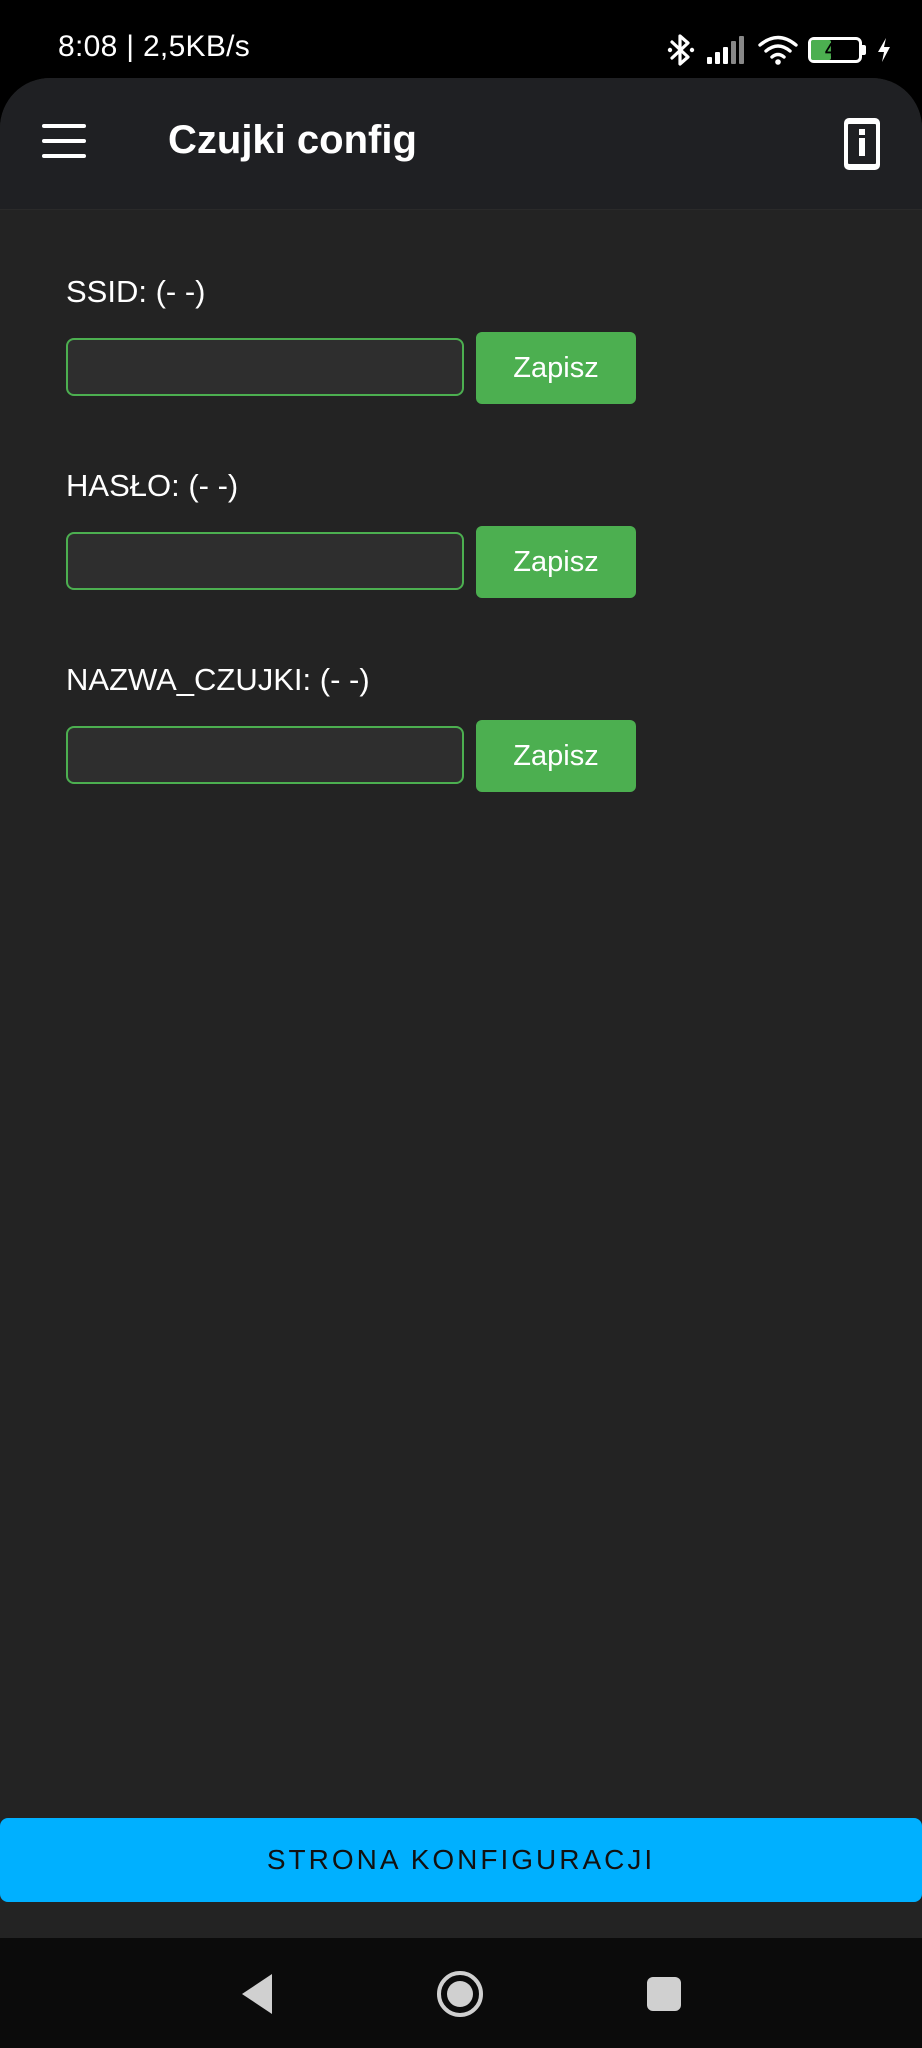 The height and width of the screenshot is (2048, 922). I want to click on recents-icon, so click(664, 1994).